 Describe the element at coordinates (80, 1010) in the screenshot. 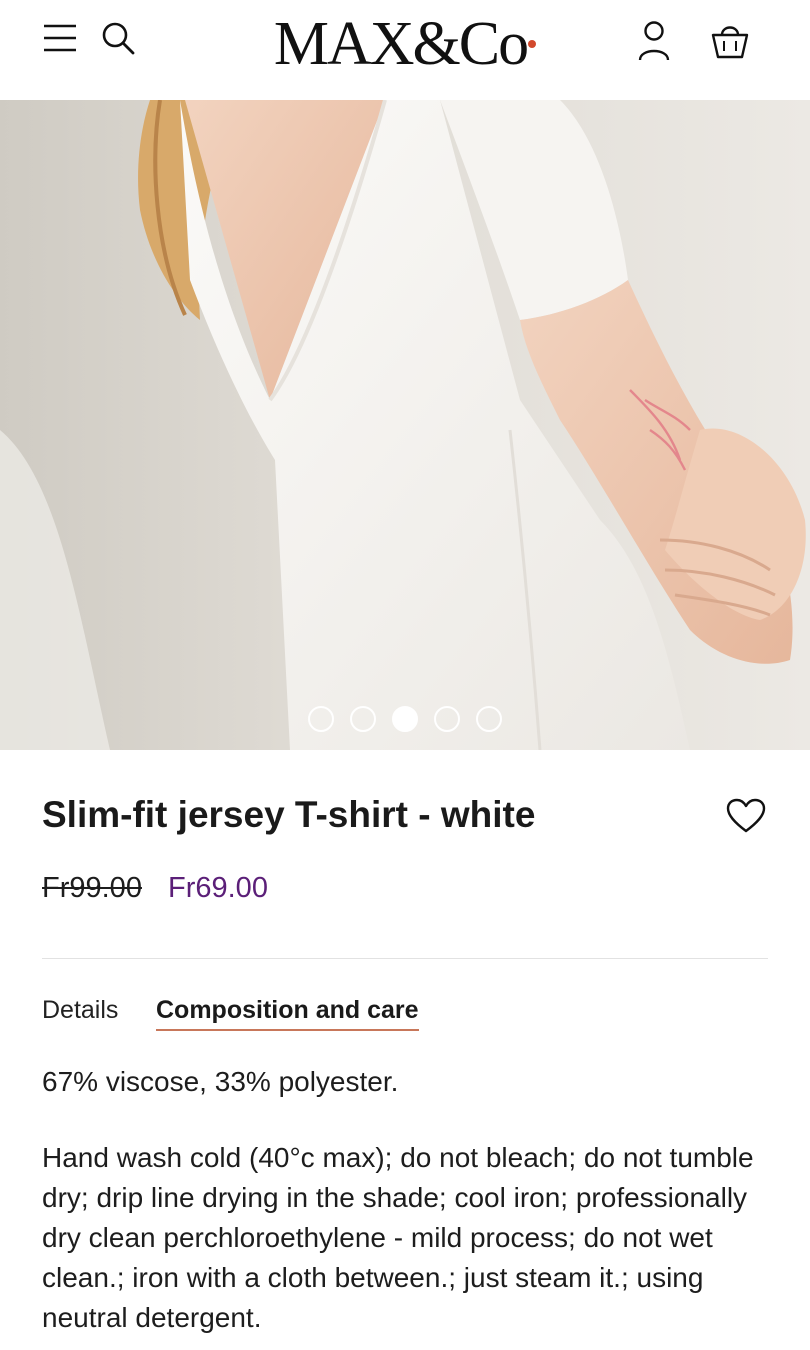

I see `tab-details: Details` at that location.